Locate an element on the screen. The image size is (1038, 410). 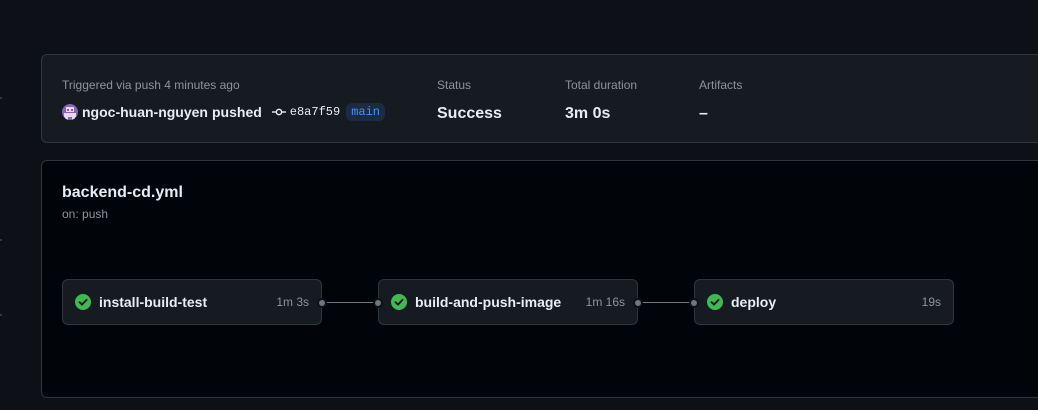
artifacts-value: – is located at coordinates (703, 113).